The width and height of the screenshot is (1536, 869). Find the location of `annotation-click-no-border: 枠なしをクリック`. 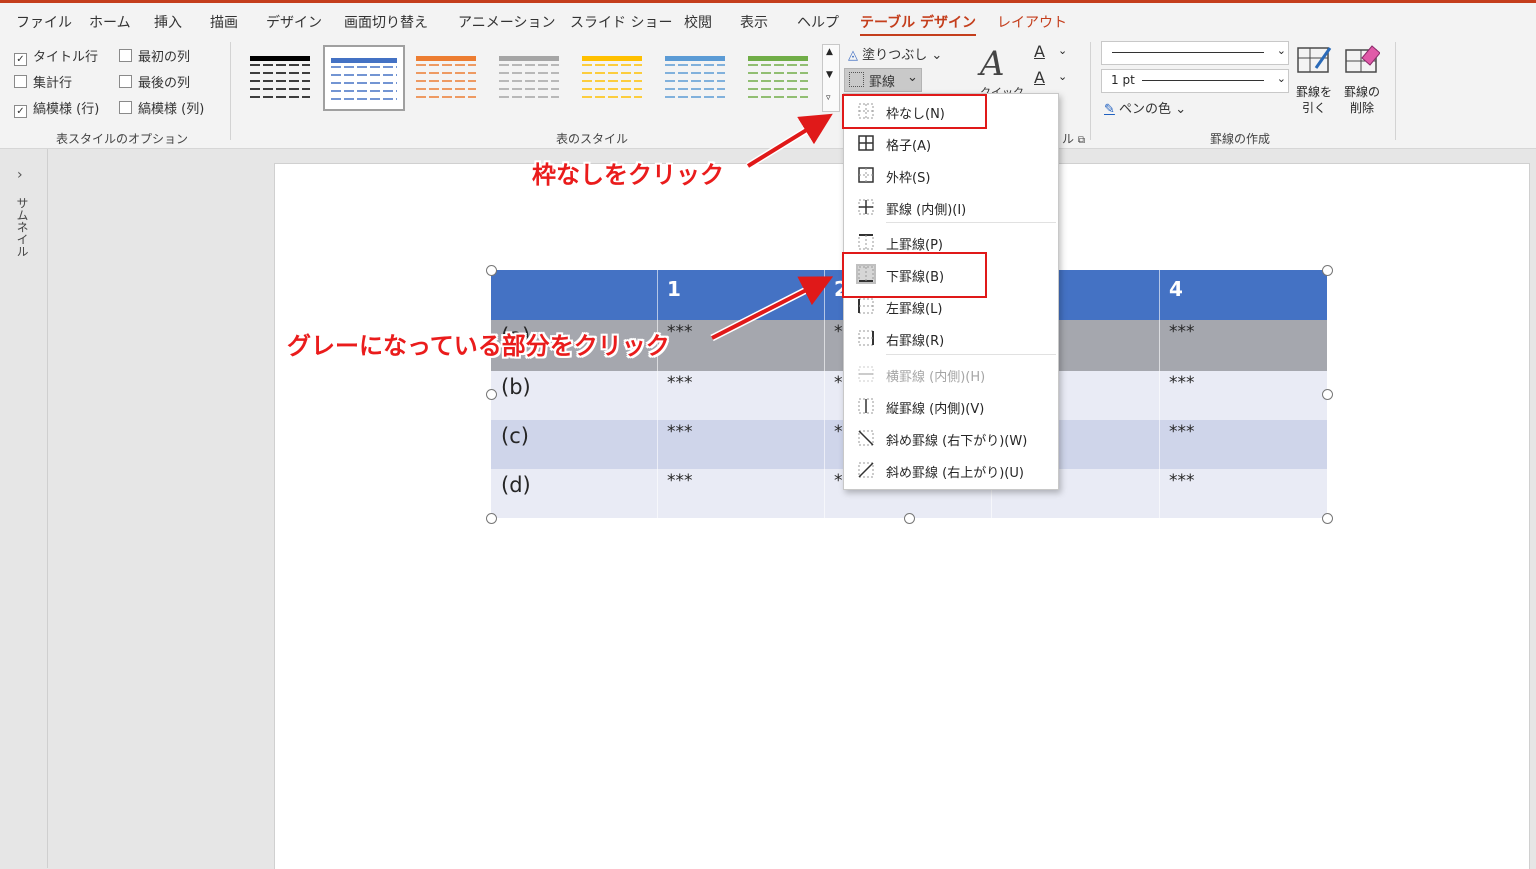

annotation-click-no-border: 枠なしをクリック is located at coordinates (628, 175).